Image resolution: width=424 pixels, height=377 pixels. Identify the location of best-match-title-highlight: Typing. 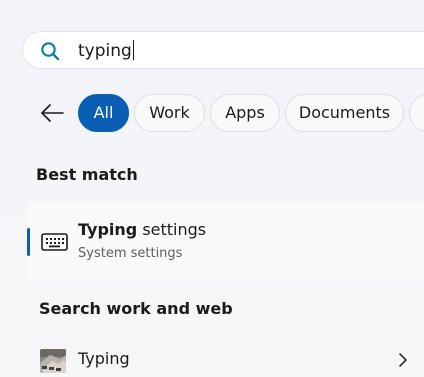
(108, 229).